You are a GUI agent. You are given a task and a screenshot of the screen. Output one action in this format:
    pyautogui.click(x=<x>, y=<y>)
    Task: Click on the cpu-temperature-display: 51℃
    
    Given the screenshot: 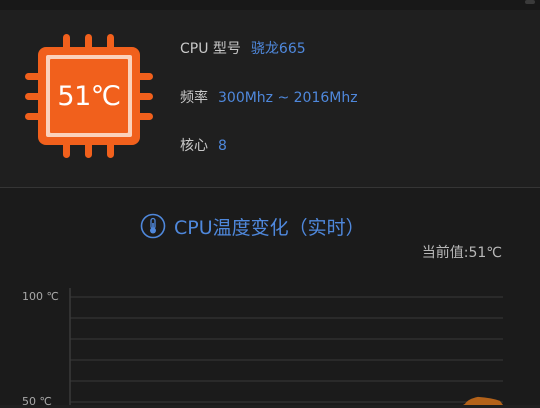 What is the action you would take?
    pyautogui.click(x=89, y=96)
    